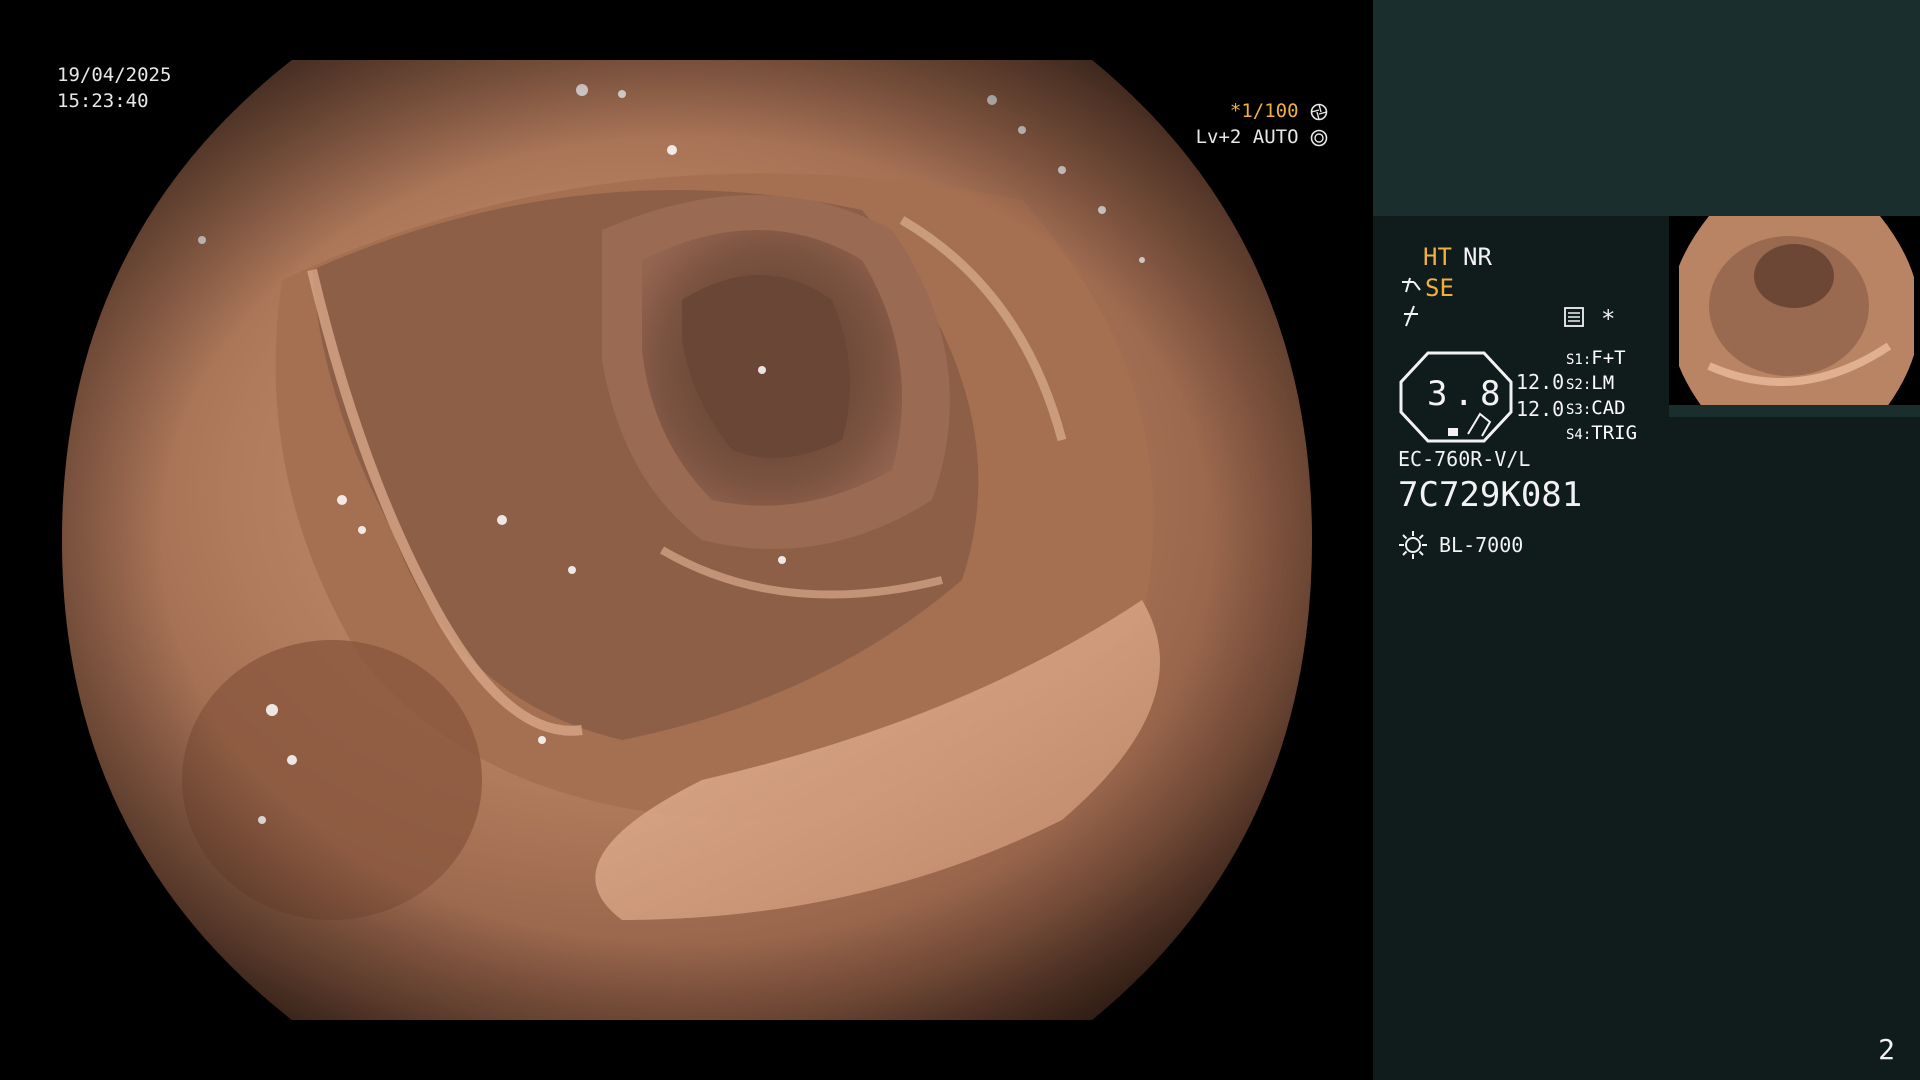 This screenshot has height=1080, width=1920. I want to click on datetime-readout: 19/04/2025 15:23:40, so click(114, 88).